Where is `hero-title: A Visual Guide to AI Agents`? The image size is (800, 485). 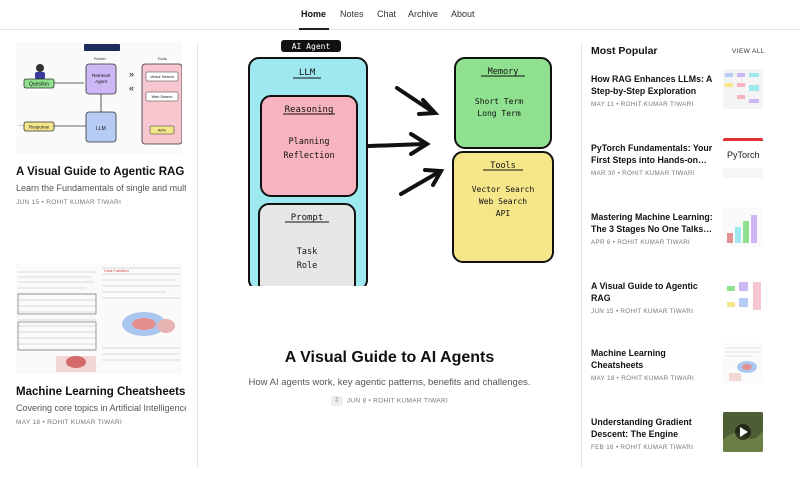 hero-title: A Visual Guide to AI Agents is located at coordinates (389, 358).